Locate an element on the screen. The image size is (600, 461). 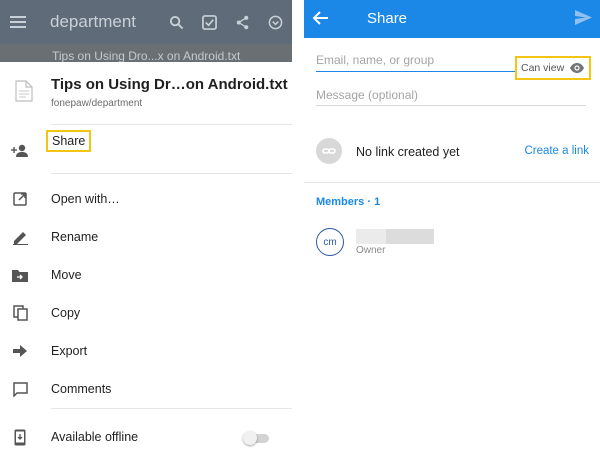
members-header: Members · 1 is located at coordinates (348, 202).